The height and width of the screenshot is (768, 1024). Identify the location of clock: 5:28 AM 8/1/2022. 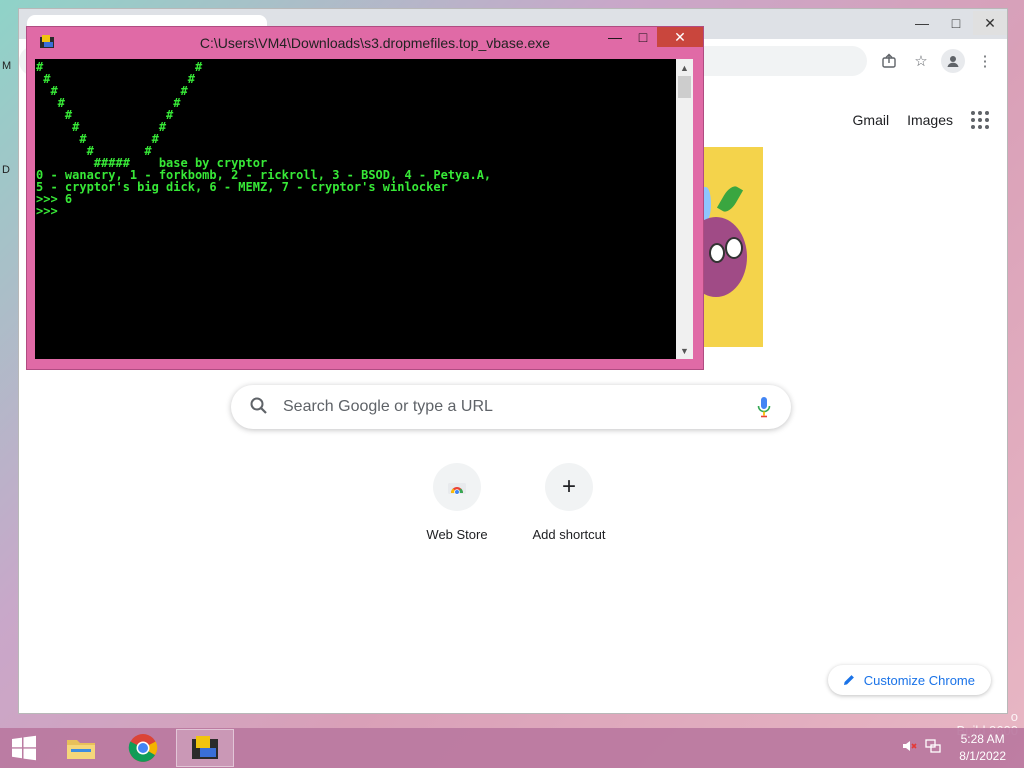
(977, 748).